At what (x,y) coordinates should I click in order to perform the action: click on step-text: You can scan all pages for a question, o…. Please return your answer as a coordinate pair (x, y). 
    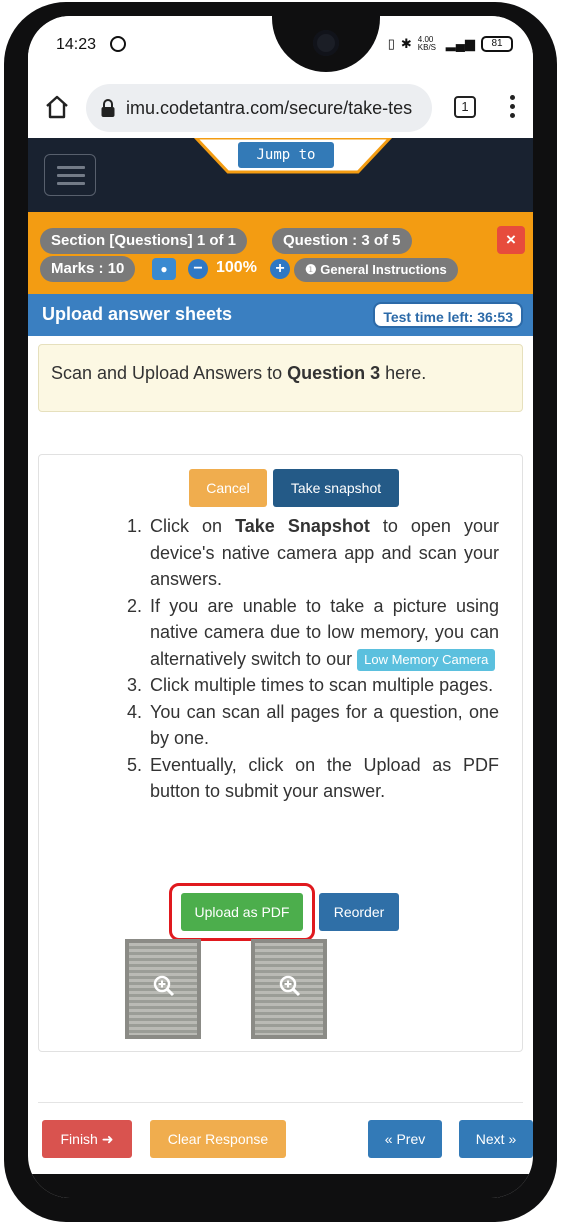
    Looking at the image, I should click on (324, 725).